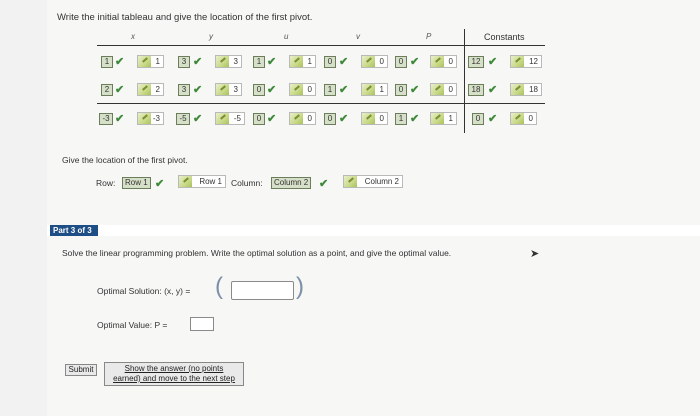  Describe the element at coordinates (144, 291) in the screenshot. I see `optimal-solution-label: Optimal Solution: (x, y) =` at that location.